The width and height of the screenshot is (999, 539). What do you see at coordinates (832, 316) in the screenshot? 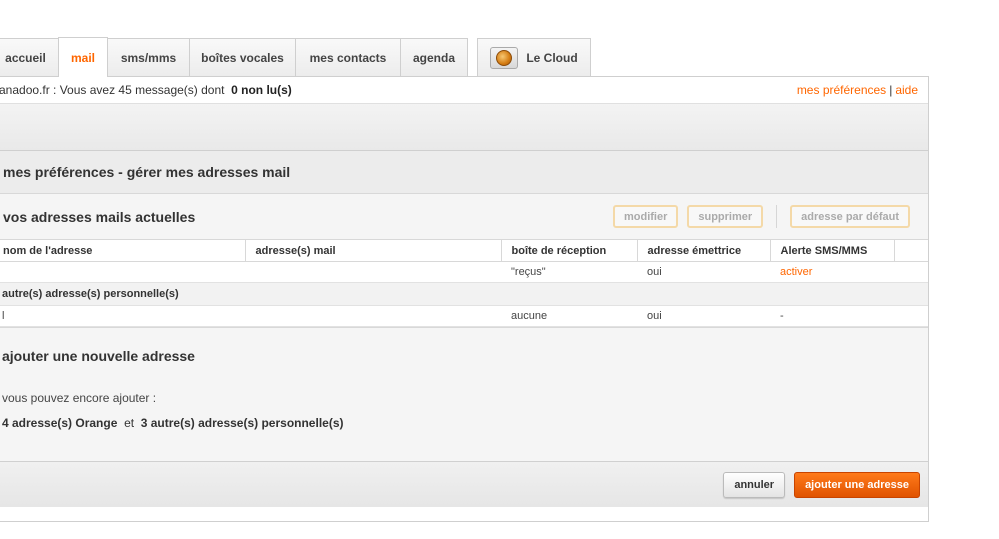
I see `address-alert: -` at bounding box center [832, 316].